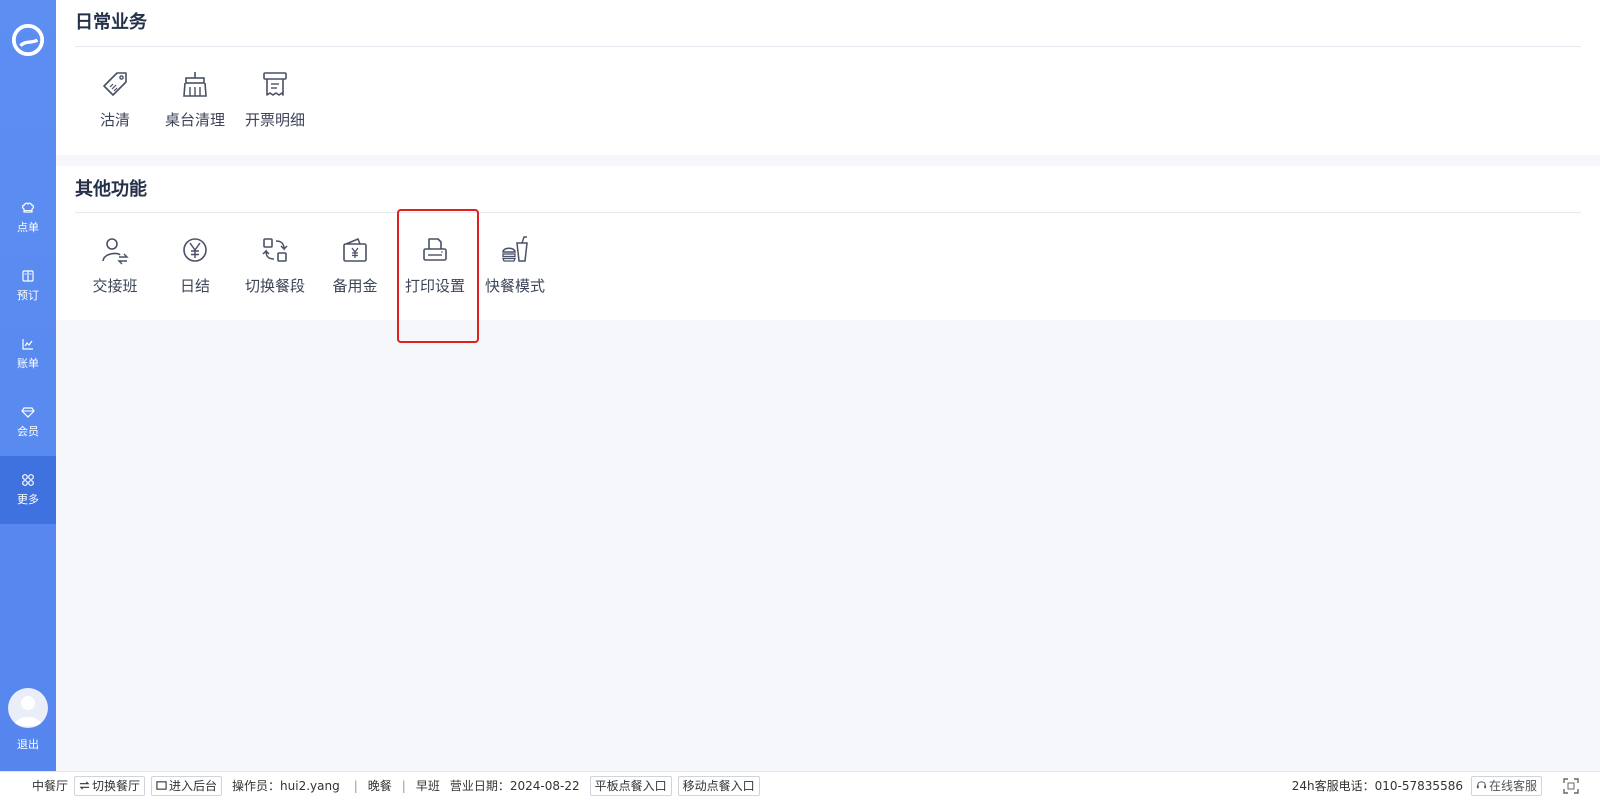  Describe the element at coordinates (1571, 786) in the screenshot. I see `fullscreen-icon` at that location.